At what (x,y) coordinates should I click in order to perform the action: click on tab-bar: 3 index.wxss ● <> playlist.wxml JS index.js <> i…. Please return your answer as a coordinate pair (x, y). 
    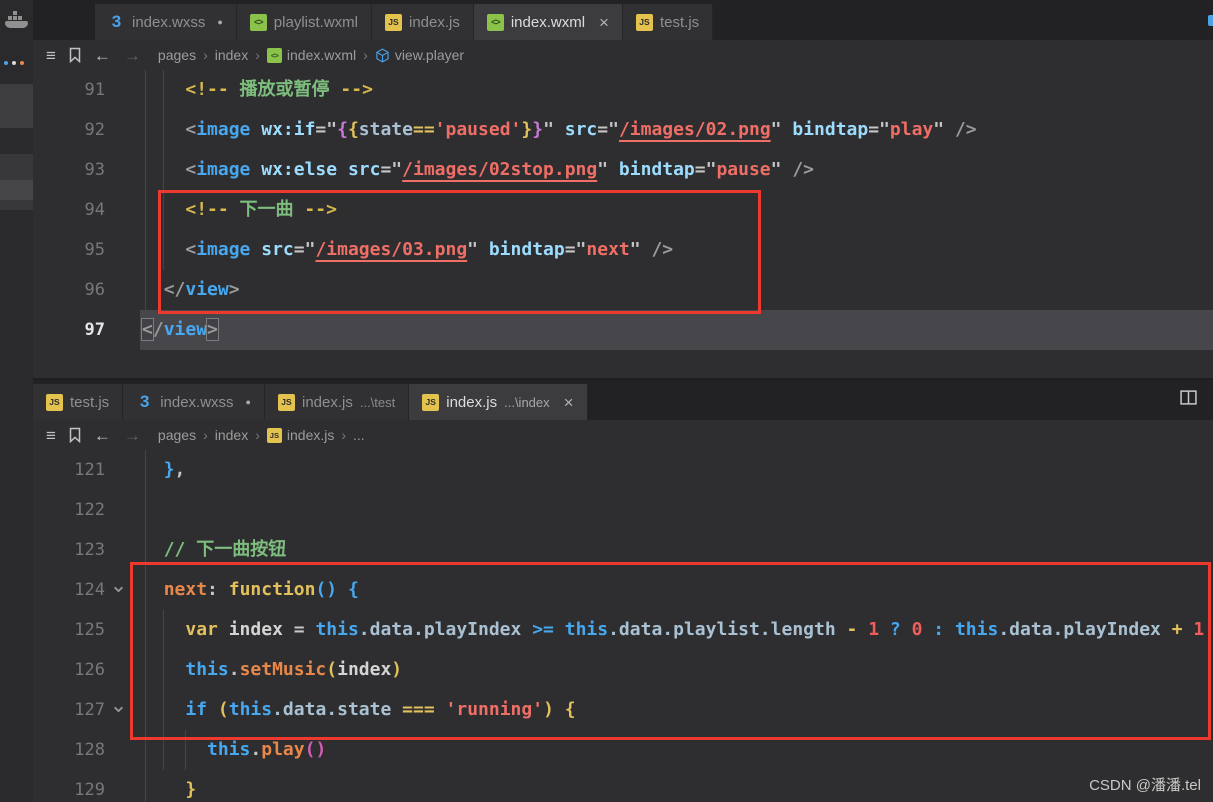
    Looking at the image, I should click on (623, 20).